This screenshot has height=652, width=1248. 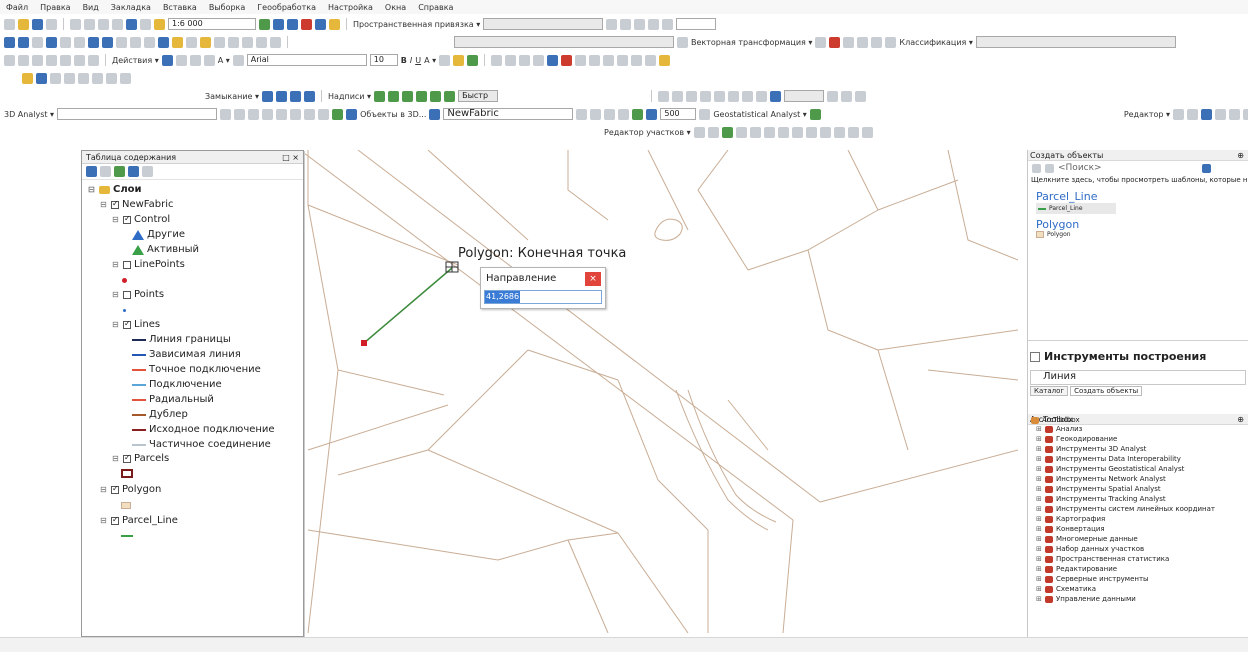 I want to click on parcel-tool-9-icon, so click(x=776, y=96).